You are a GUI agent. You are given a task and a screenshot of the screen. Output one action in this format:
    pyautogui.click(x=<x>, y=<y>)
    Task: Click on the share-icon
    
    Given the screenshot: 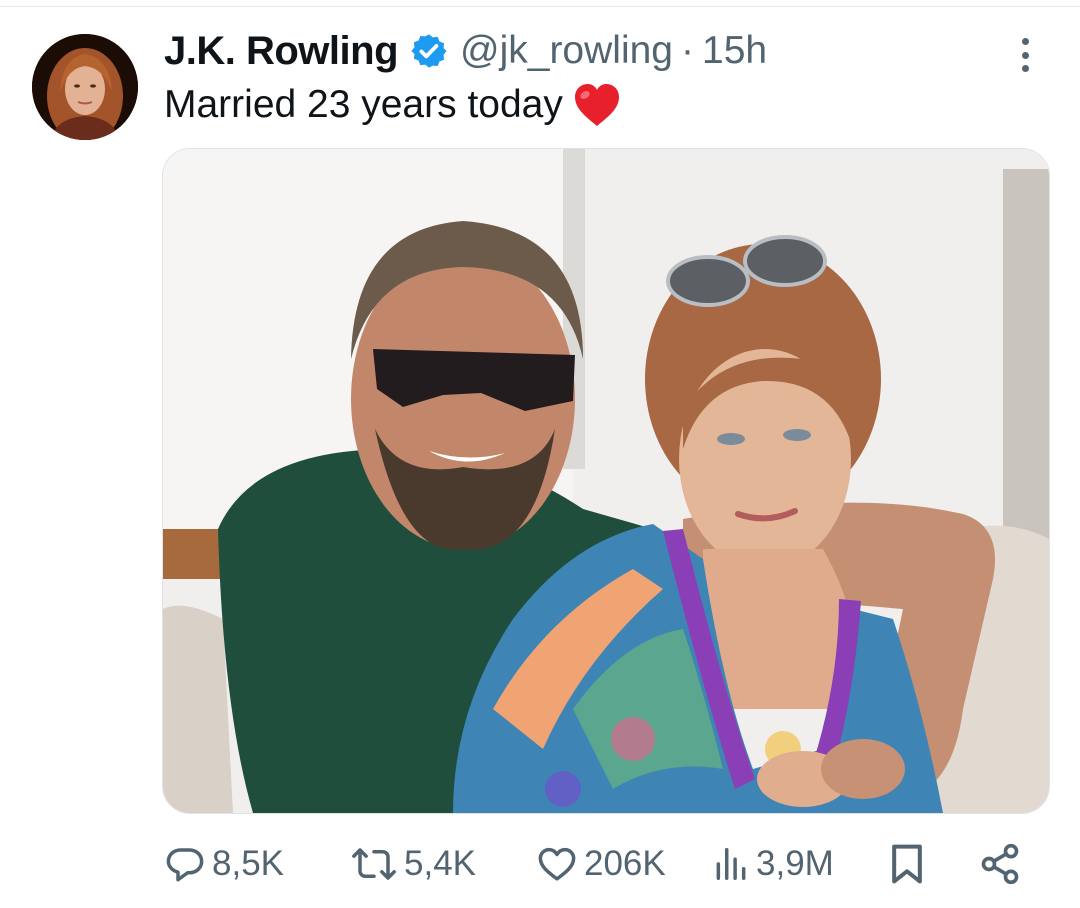 What is the action you would take?
    pyautogui.click(x=1000, y=864)
    